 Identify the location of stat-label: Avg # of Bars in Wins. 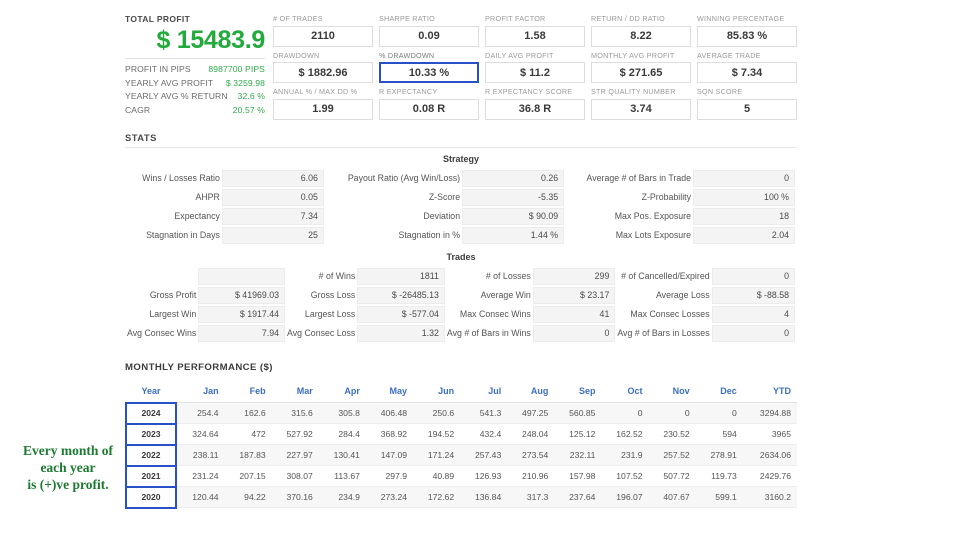
(488, 333).